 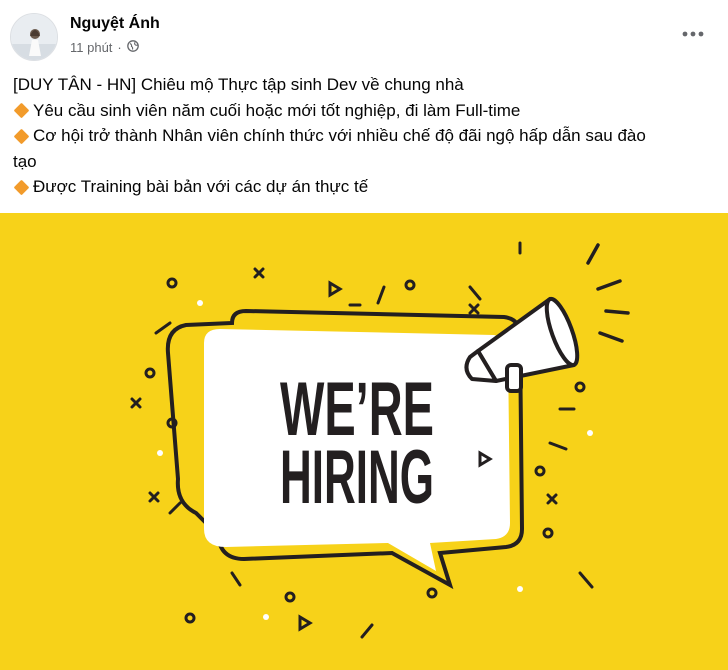 What do you see at coordinates (25, 161) in the screenshot?
I see `post-line-opportunity-cont: tạo` at bounding box center [25, 161].